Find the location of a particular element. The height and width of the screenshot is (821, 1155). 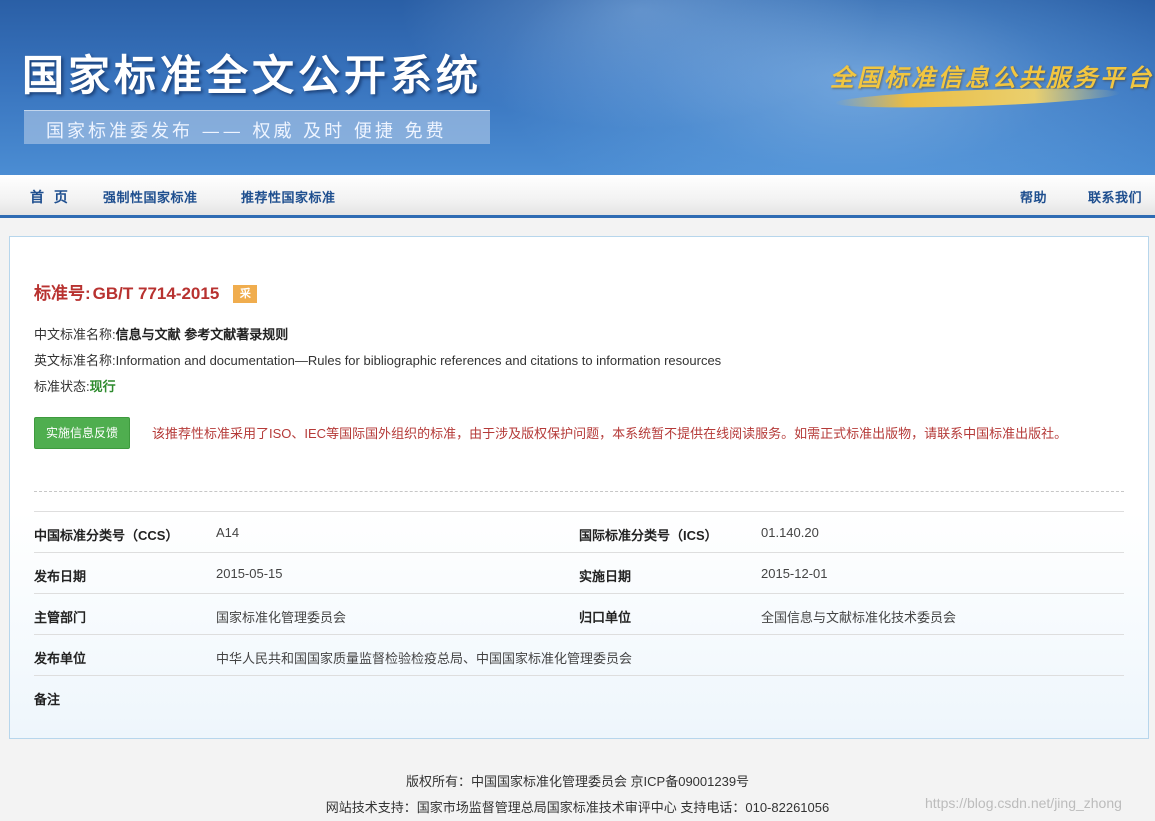

publisher-label: 发布单位 is located at coordinates (60, 658).